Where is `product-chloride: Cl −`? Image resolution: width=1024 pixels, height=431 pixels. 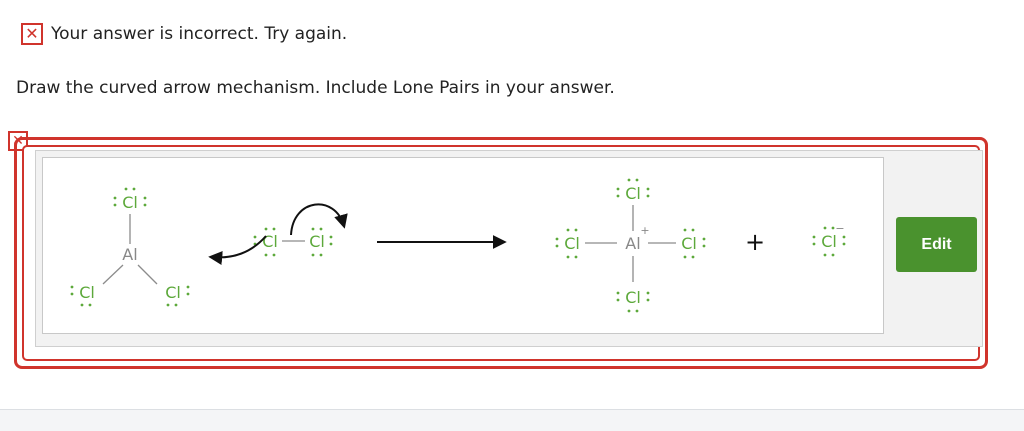 product-chloride: Cl − is located at coordinates (829, 239).